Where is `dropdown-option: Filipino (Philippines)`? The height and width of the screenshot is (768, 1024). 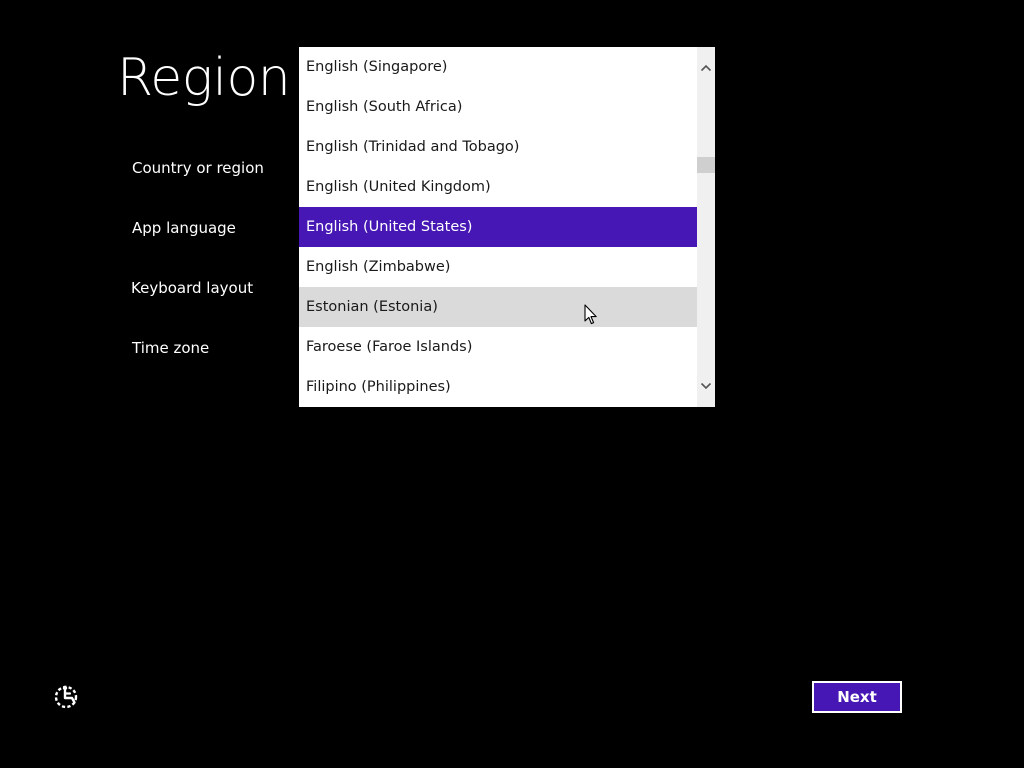 dropdown-option: Filipino (Philippines) is located at coordinates (507, 387).